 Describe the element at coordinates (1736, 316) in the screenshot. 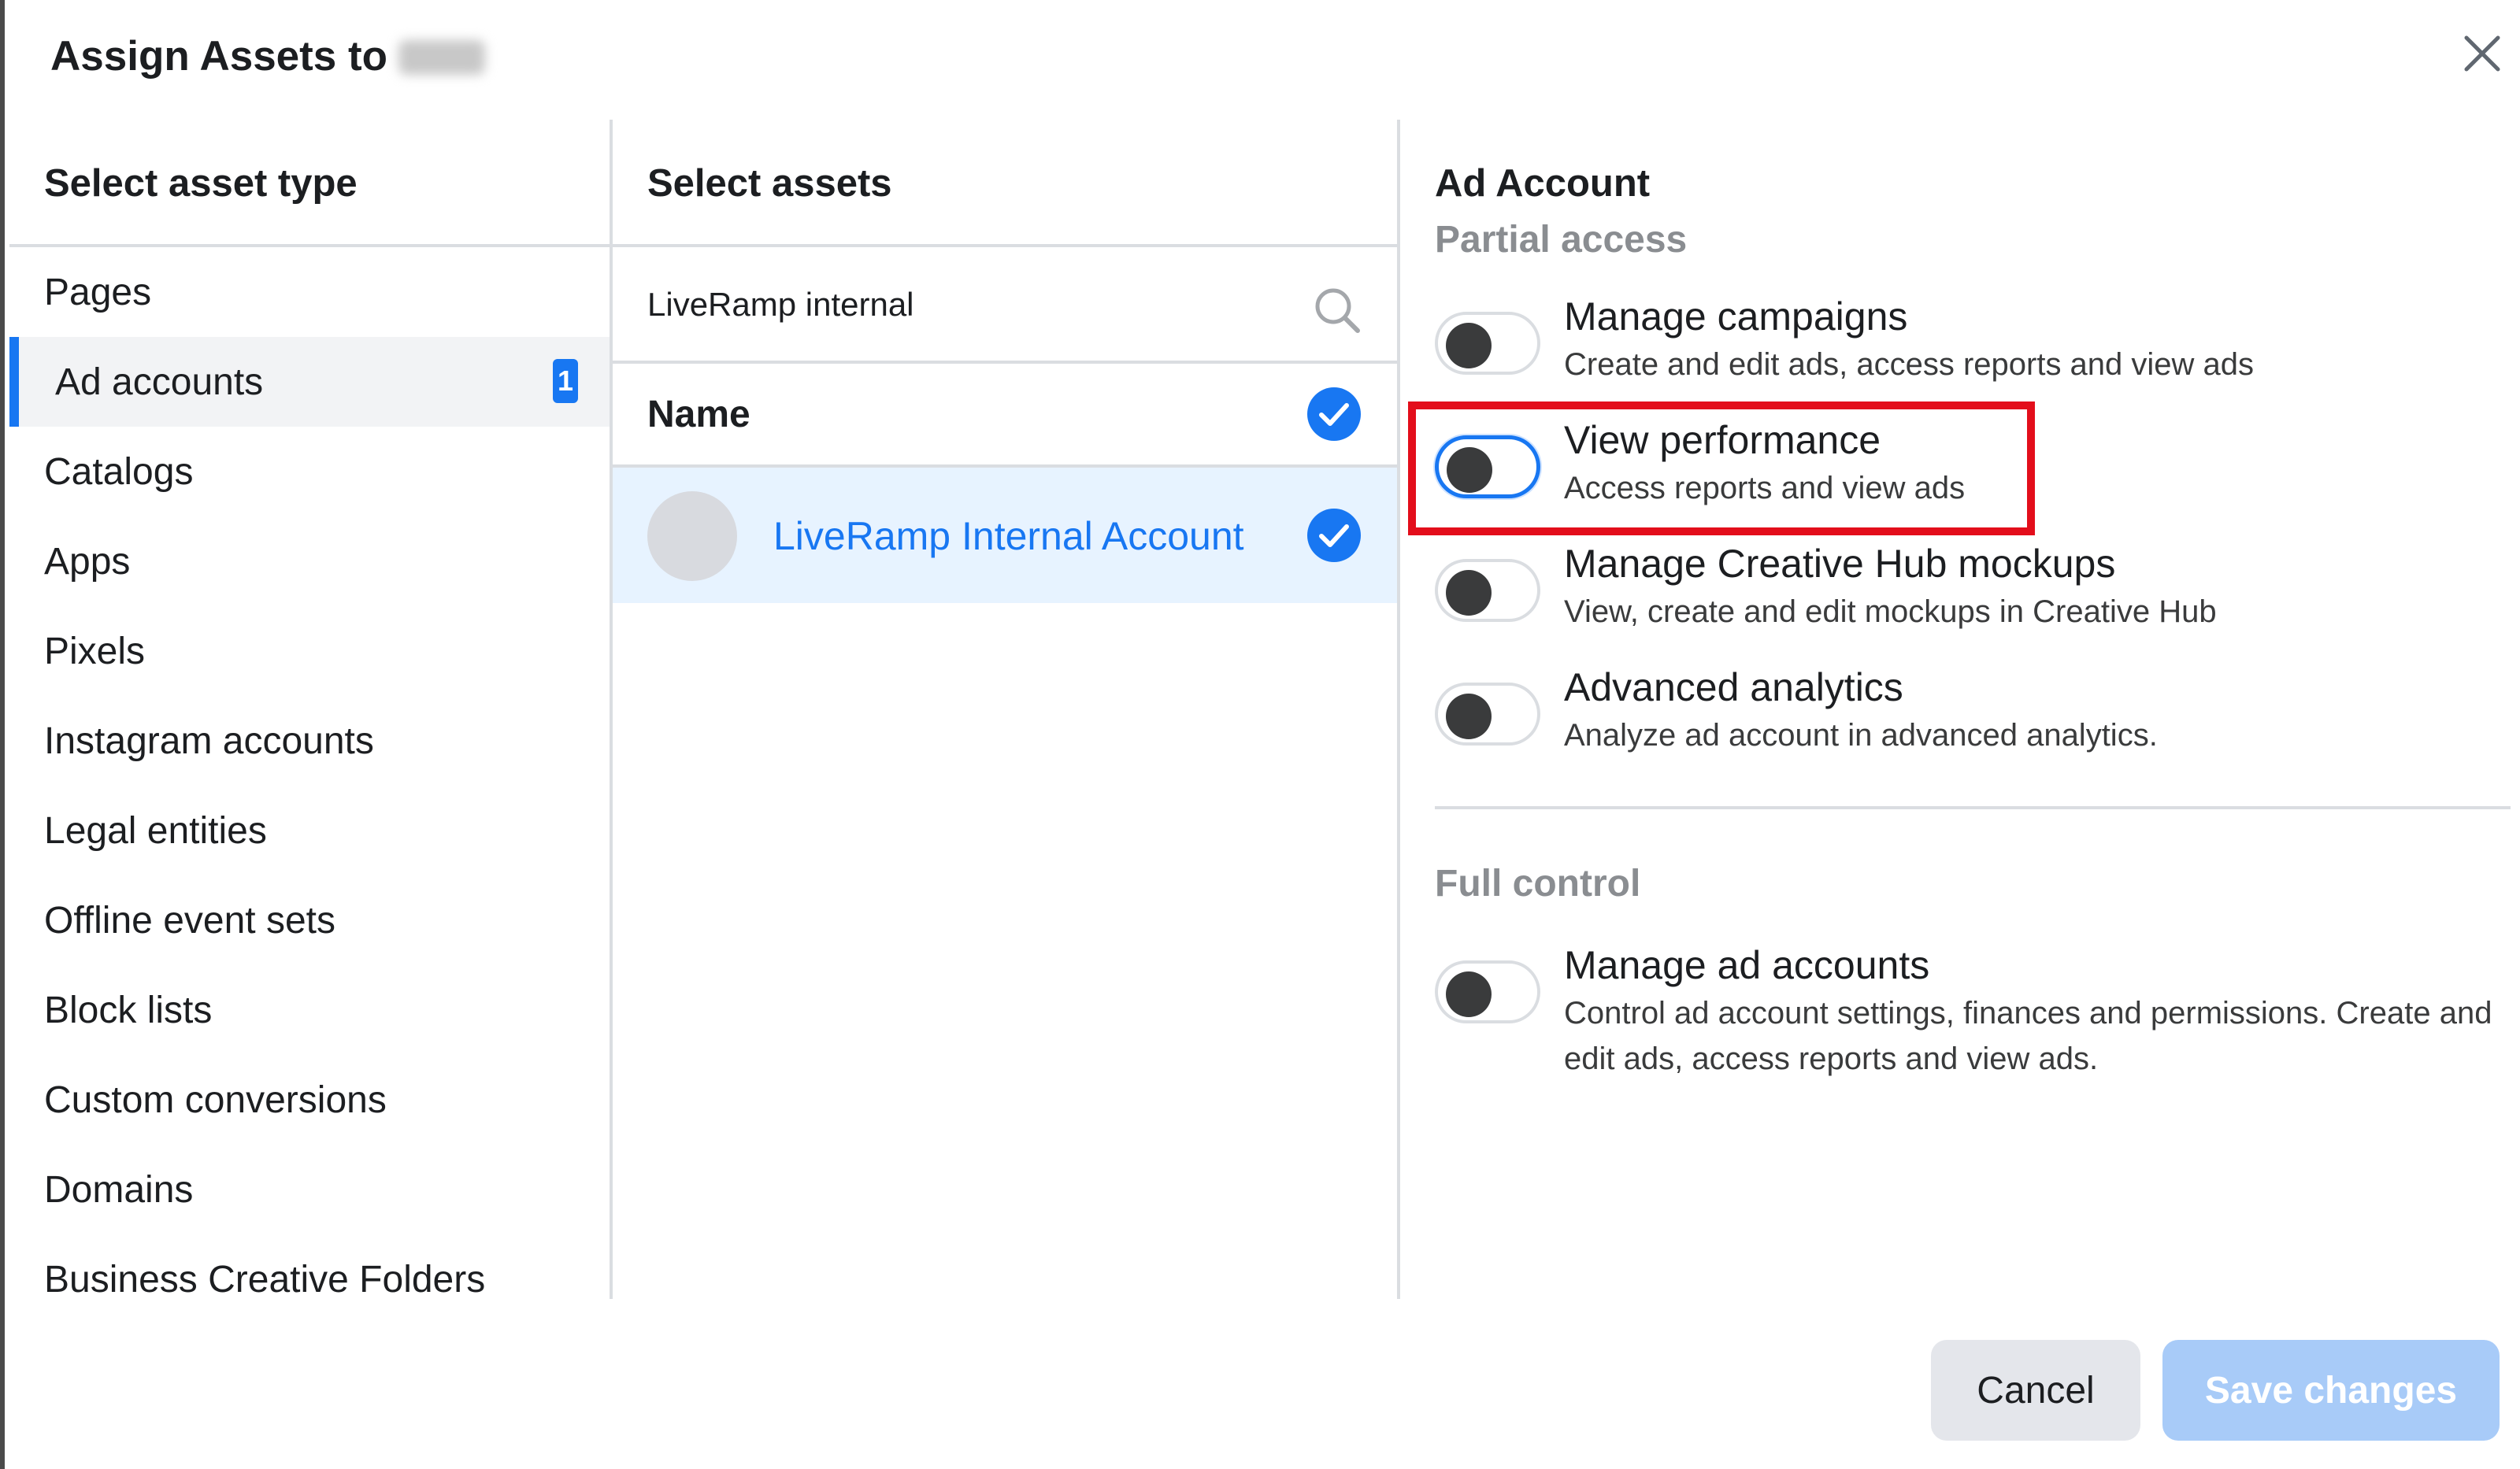

I see `permission-title: Manage campaigns` at that location.